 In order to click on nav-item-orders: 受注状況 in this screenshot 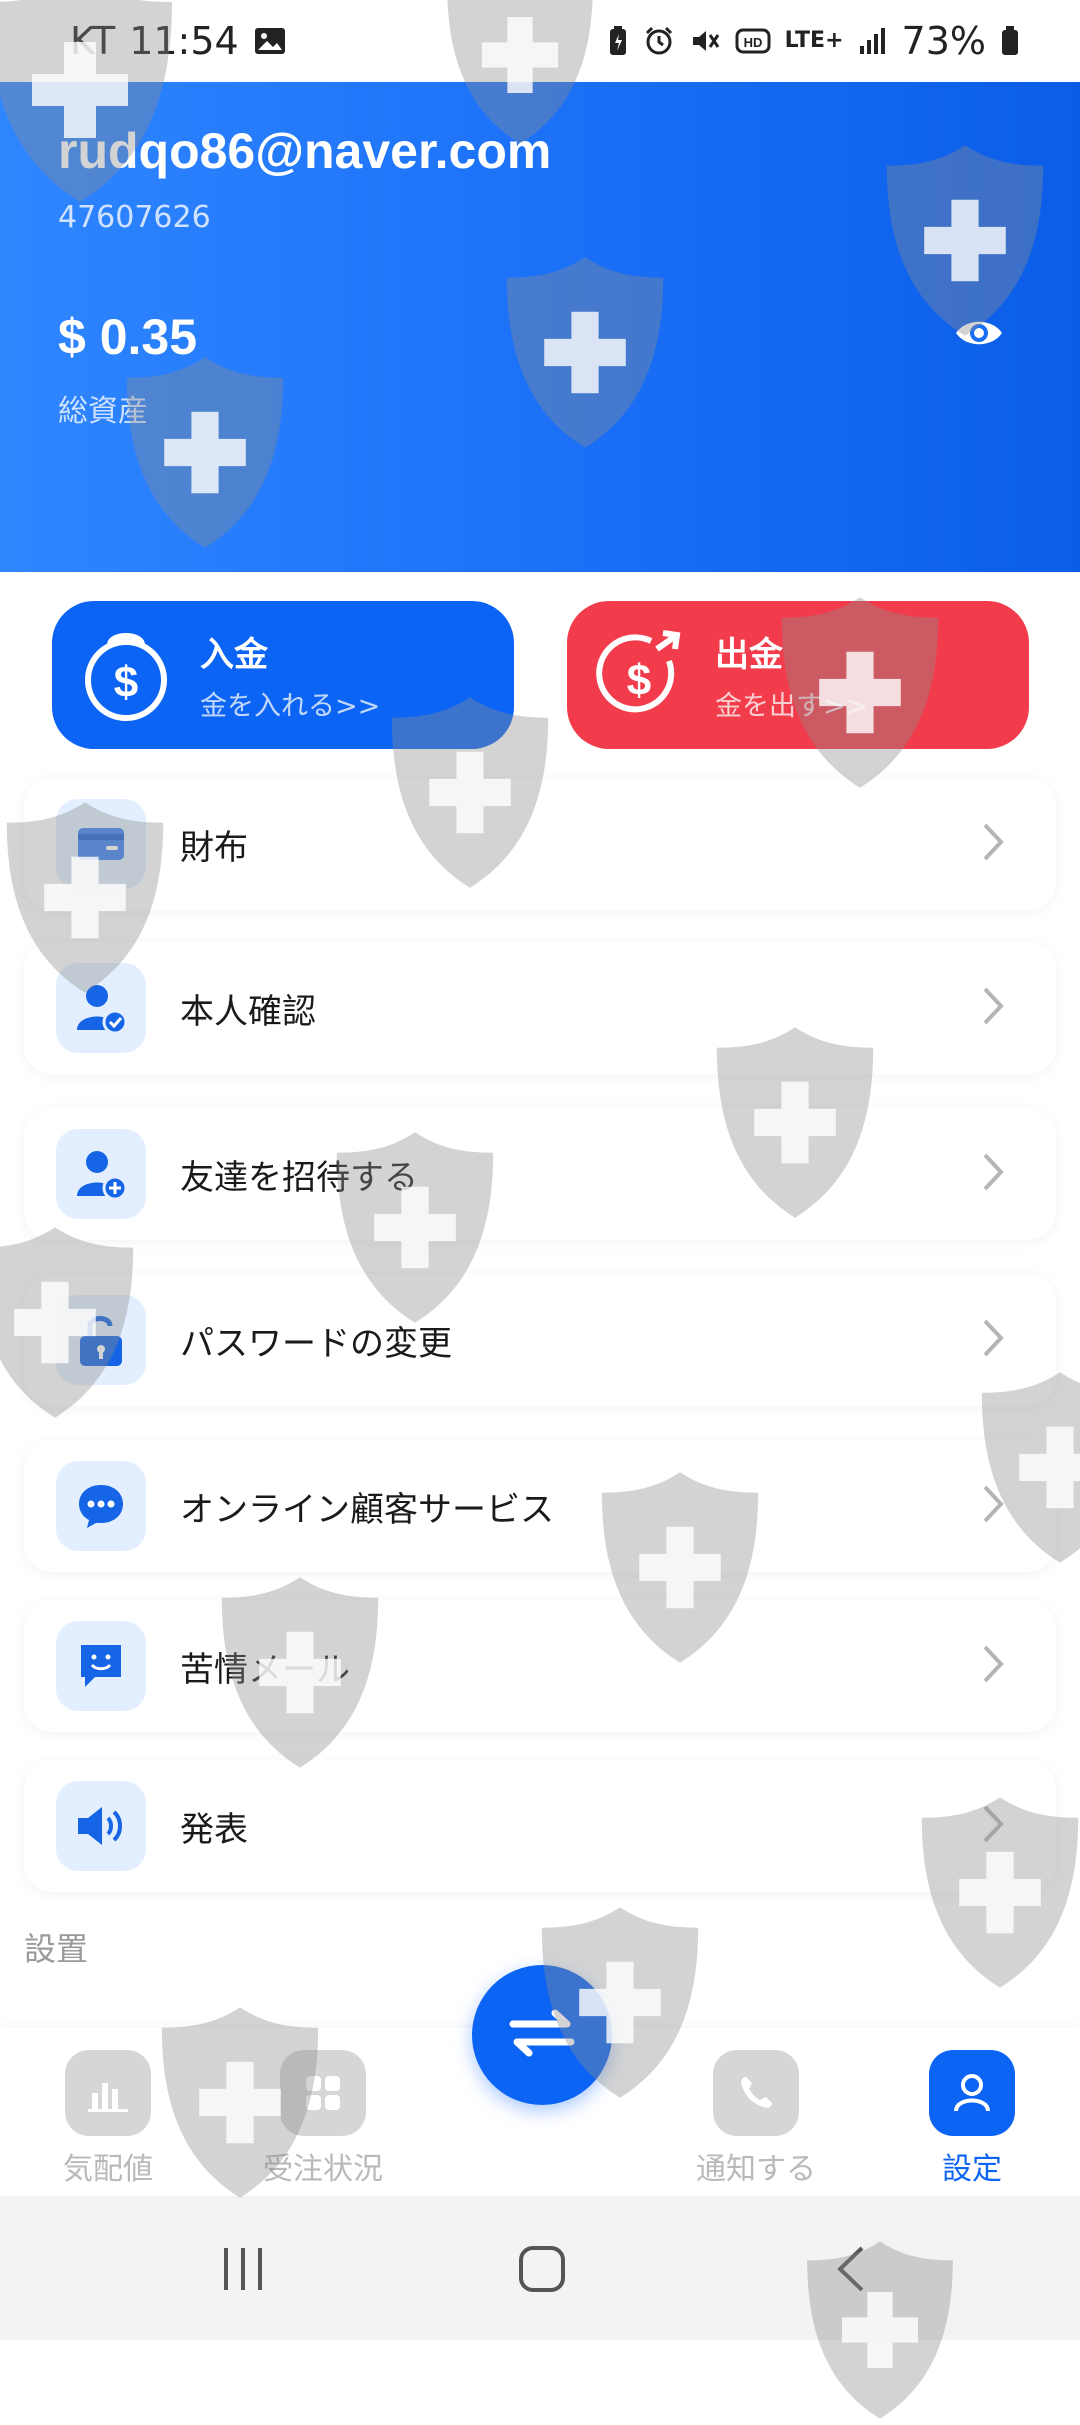, I will do `click(323, 2119)`.